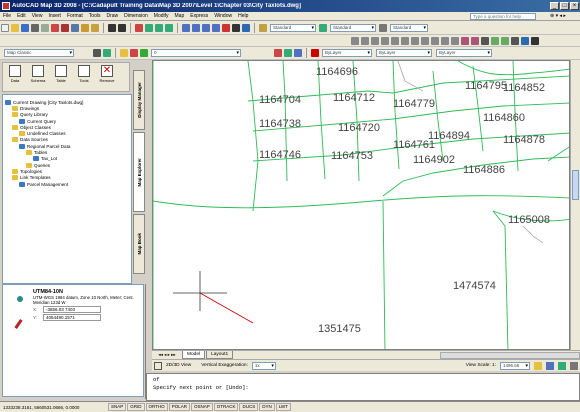 The width and height of the screenshot is (580, 412). Describe the element at coordinates (220, 355) in the screenshot. I see `tab-layout1: Layout1` at that location.